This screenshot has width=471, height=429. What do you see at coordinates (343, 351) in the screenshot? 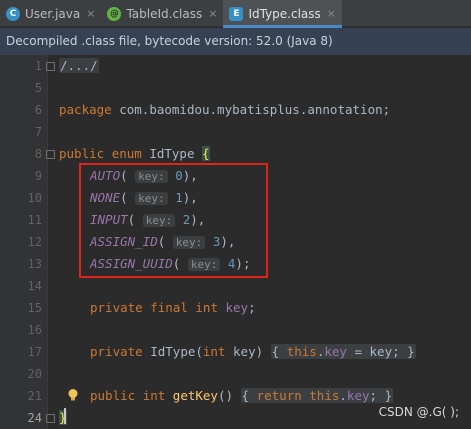
I see `folded-block: { this.key = key; }` at bounding box center [343, 351].